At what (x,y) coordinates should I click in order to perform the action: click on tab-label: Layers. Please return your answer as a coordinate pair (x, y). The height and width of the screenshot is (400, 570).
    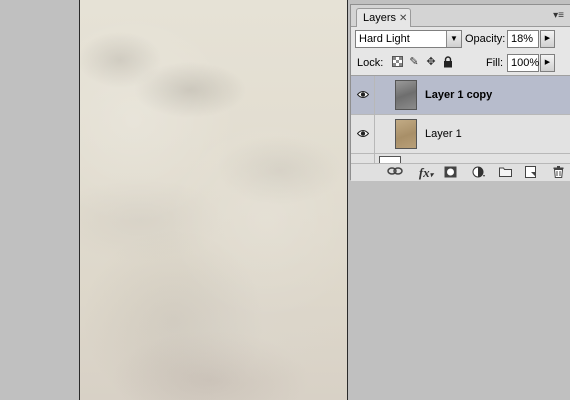
    Looking at the image, I should click on (380, 18).